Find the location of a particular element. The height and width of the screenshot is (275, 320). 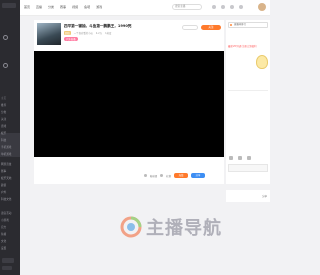

gift-box-icon is located at coordinates (240, 158).